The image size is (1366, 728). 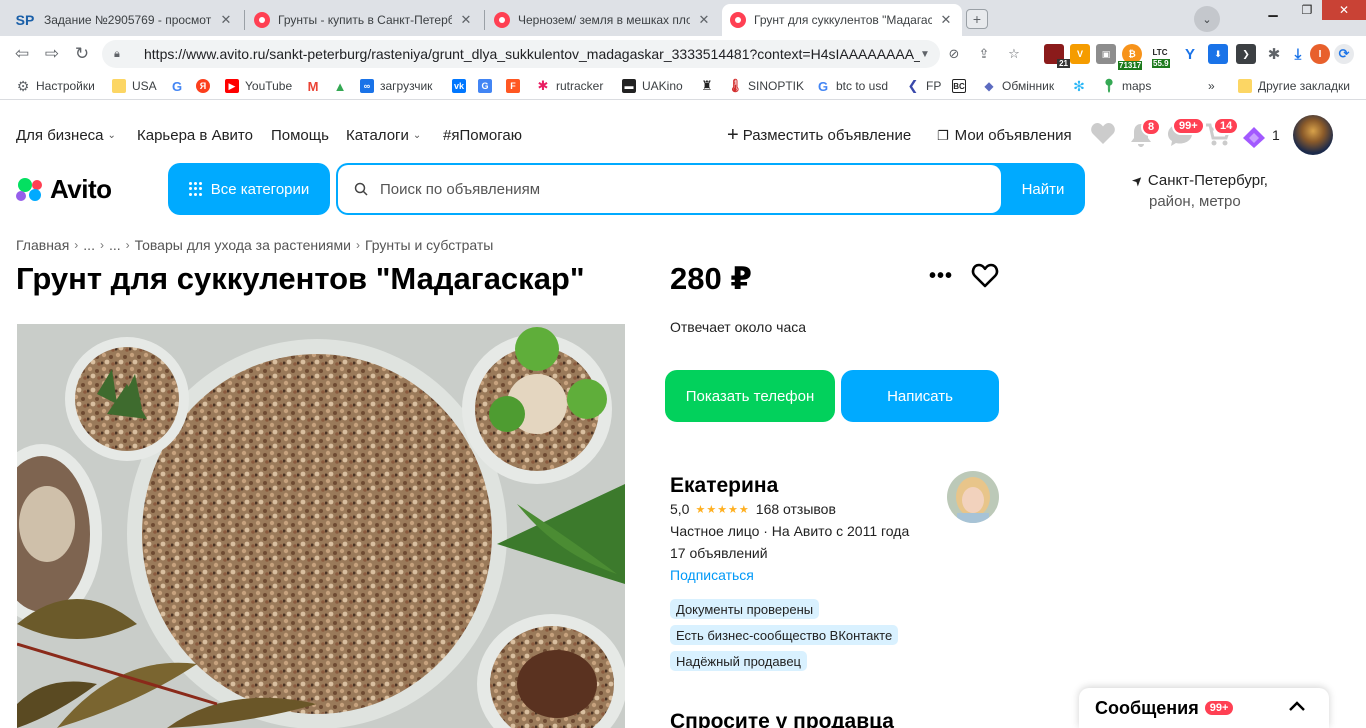 I want to click on blocked-popup-icon: ⊘, so click(x=954, y=54).